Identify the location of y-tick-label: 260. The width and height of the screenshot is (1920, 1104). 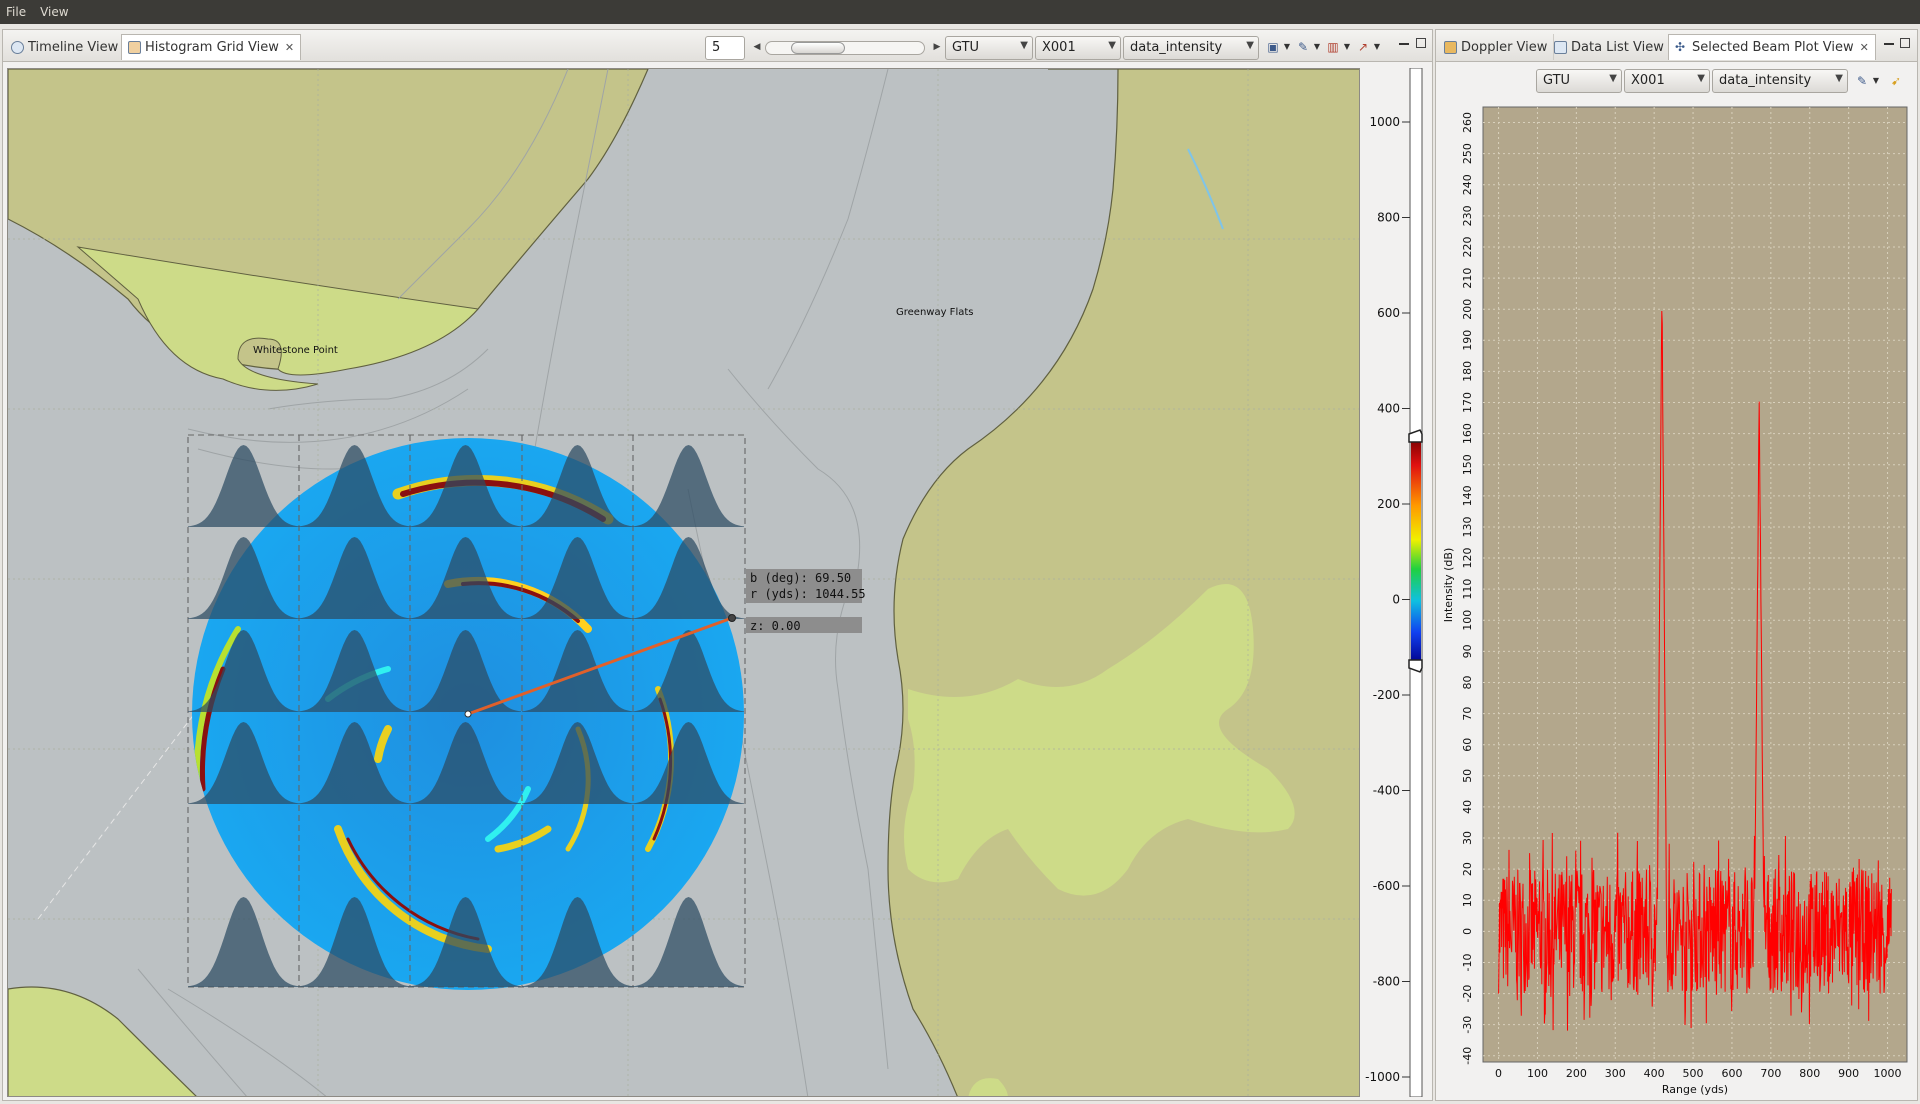
(1467, 122).